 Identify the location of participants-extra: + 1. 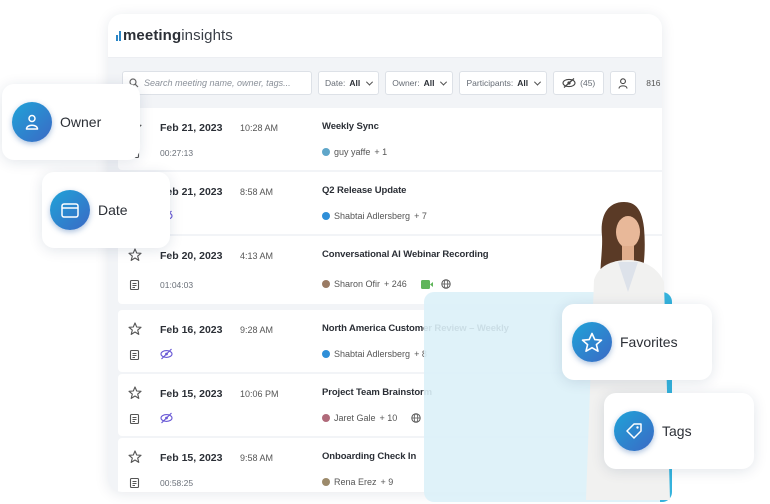
(381, 152).